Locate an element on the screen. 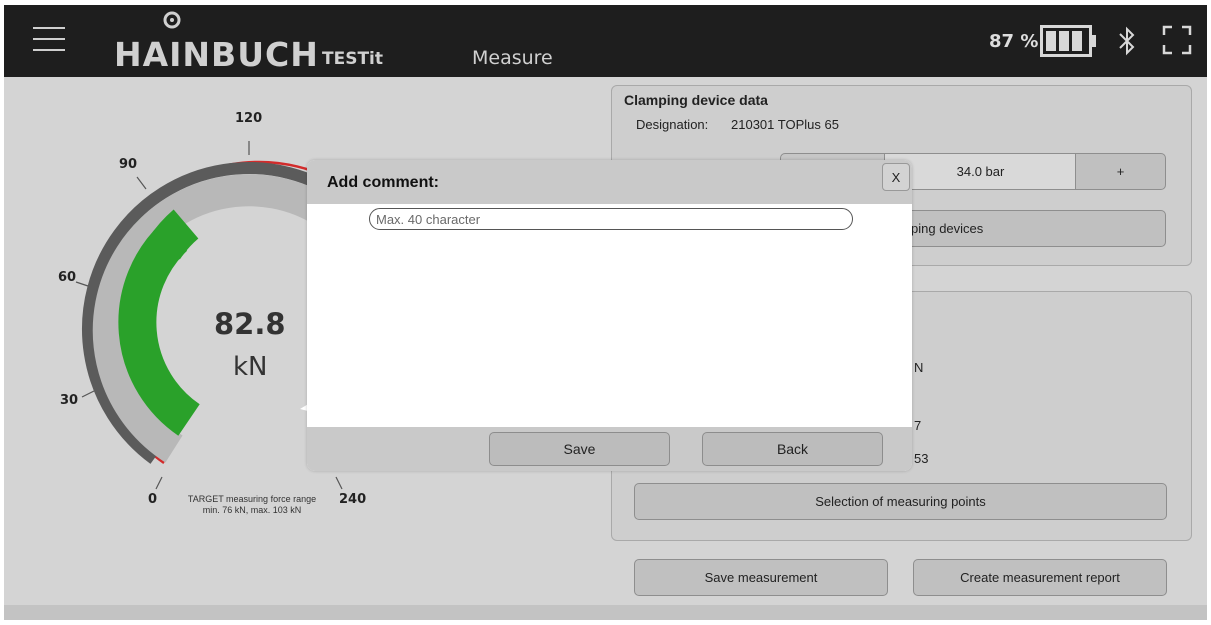 The height and width of the screenshot is (625, 1211). gauge-value: 82.8 is located at coordinates (250, 324).